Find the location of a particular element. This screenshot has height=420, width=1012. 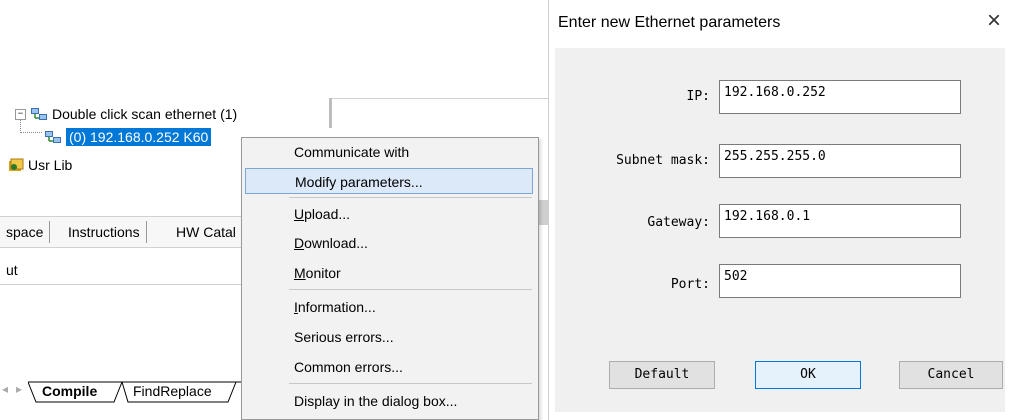

pane-border is located at coordinates (440, 98).